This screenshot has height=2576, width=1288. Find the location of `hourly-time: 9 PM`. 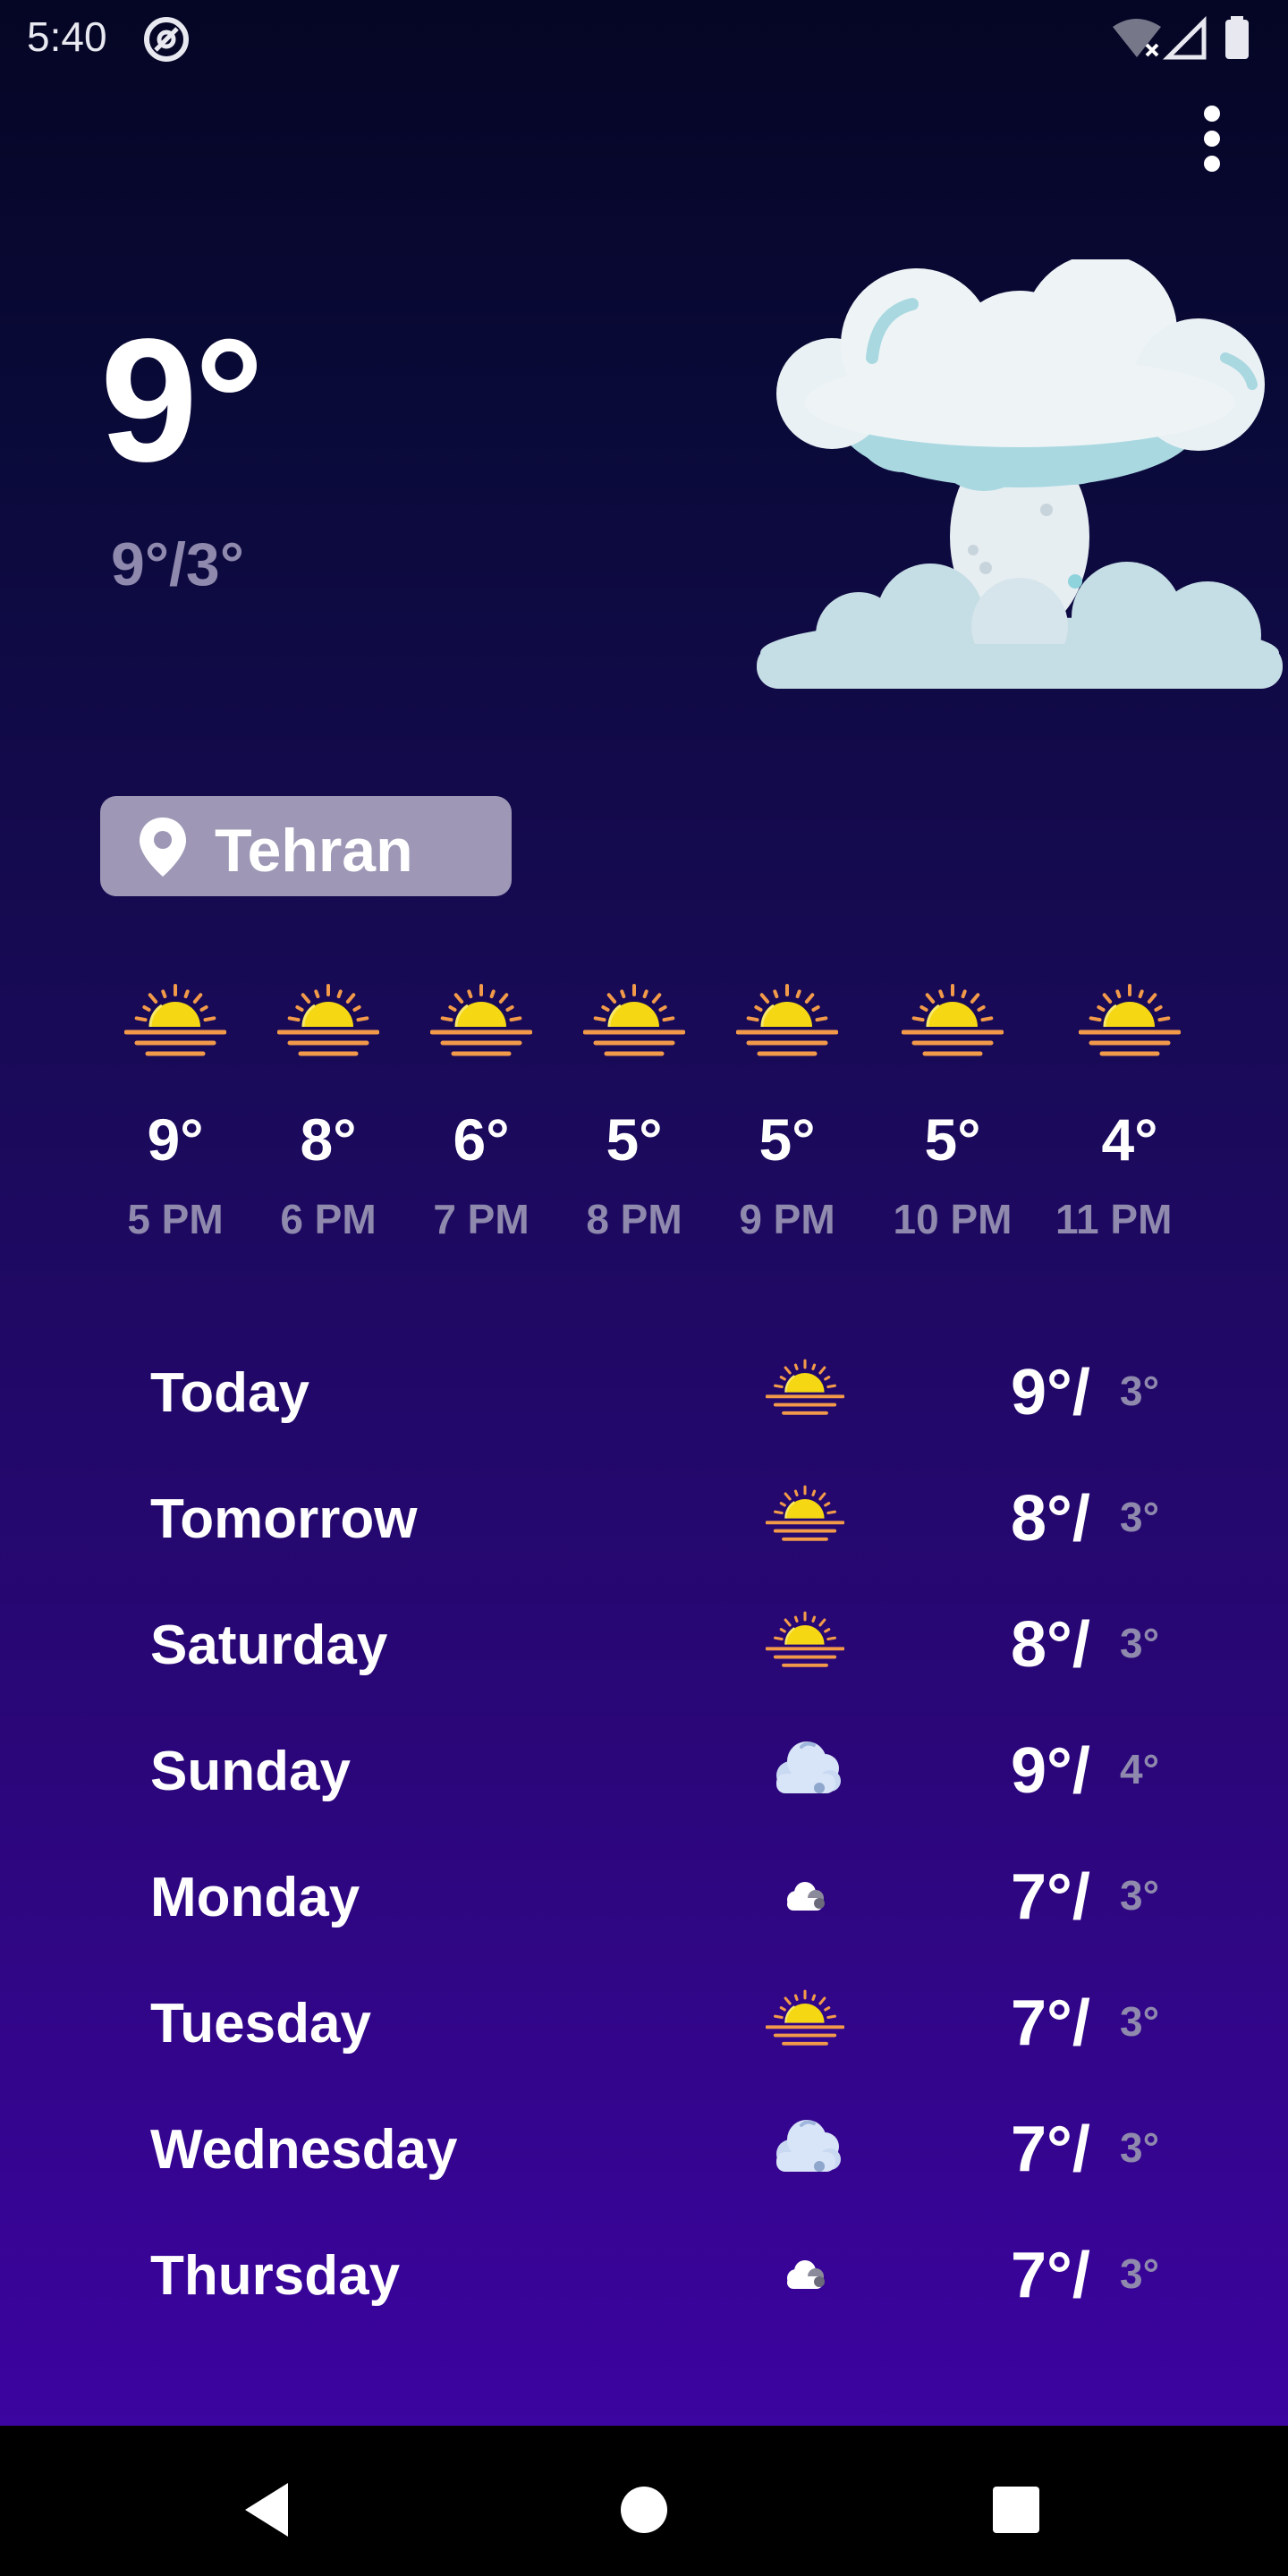

hourly-time: 9 PM is located at coordinates (787, 1219).